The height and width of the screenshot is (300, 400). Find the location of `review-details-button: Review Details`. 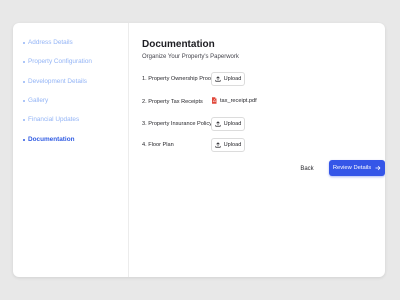

review-details-button: Review Details is located at coordinates (357, 168).